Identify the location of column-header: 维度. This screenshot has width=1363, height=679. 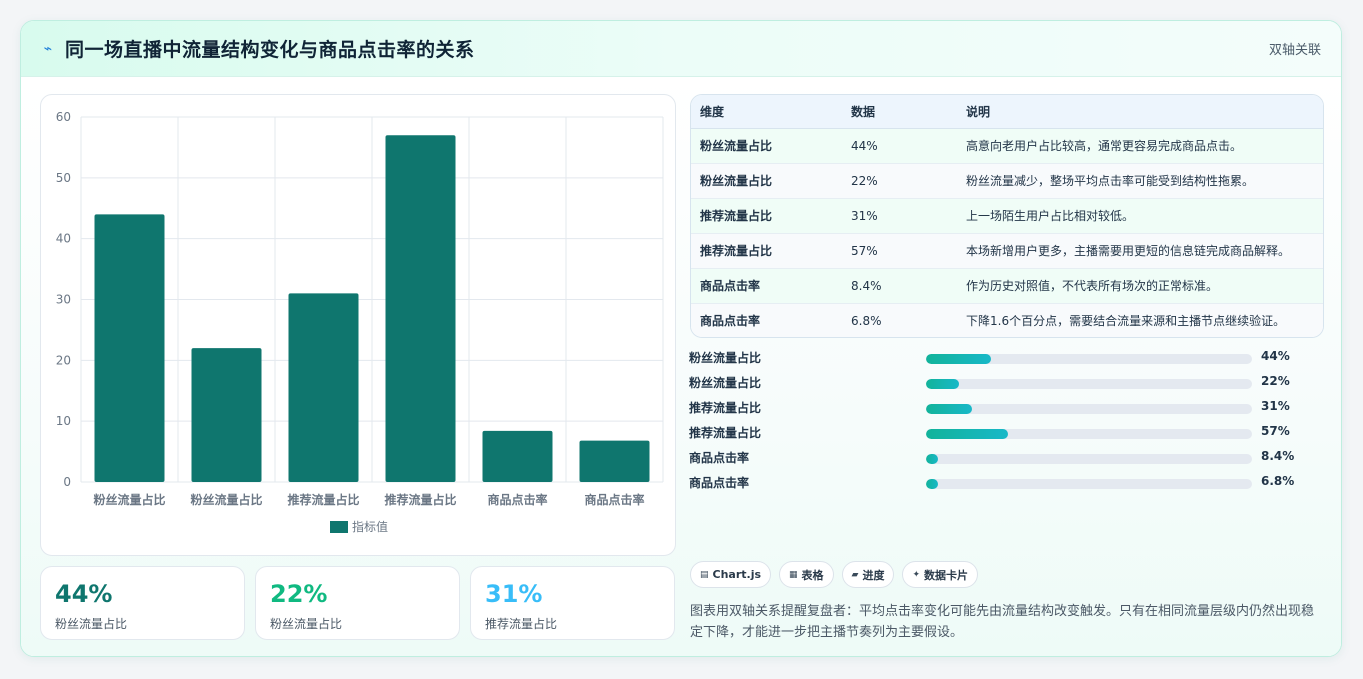
(766, 112).